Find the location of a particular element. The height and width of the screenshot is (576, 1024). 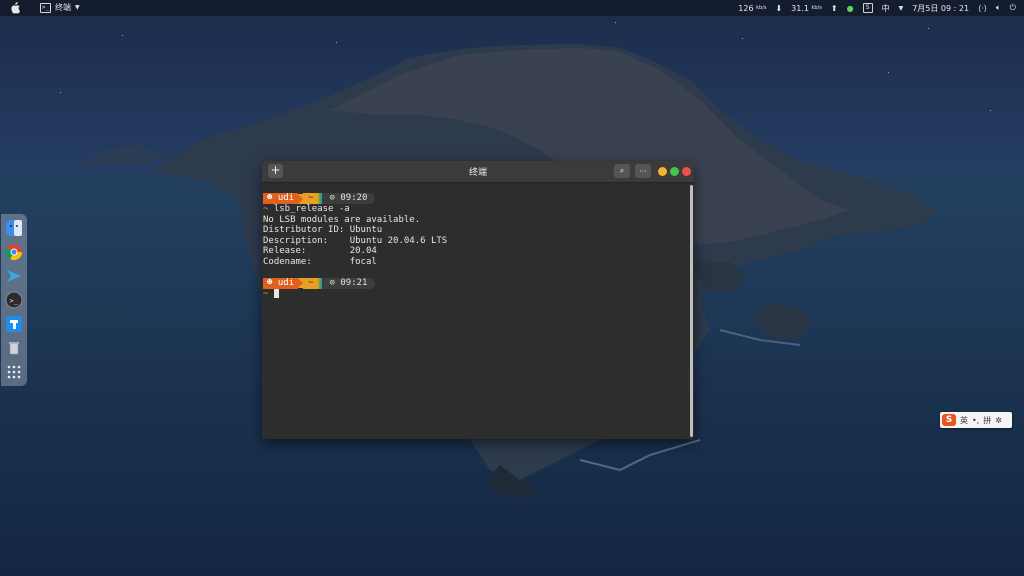

sogou-logo-icon: S is located at coordinates (949, 420).